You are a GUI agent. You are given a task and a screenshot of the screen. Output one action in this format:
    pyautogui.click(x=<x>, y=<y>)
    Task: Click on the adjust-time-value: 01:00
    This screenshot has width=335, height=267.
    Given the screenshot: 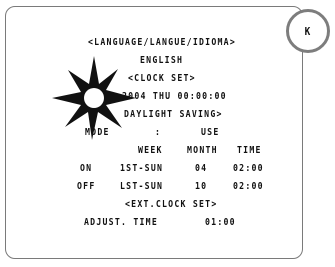 What is the action you would take?
    pyautogui.click(x=220, y=223)
    